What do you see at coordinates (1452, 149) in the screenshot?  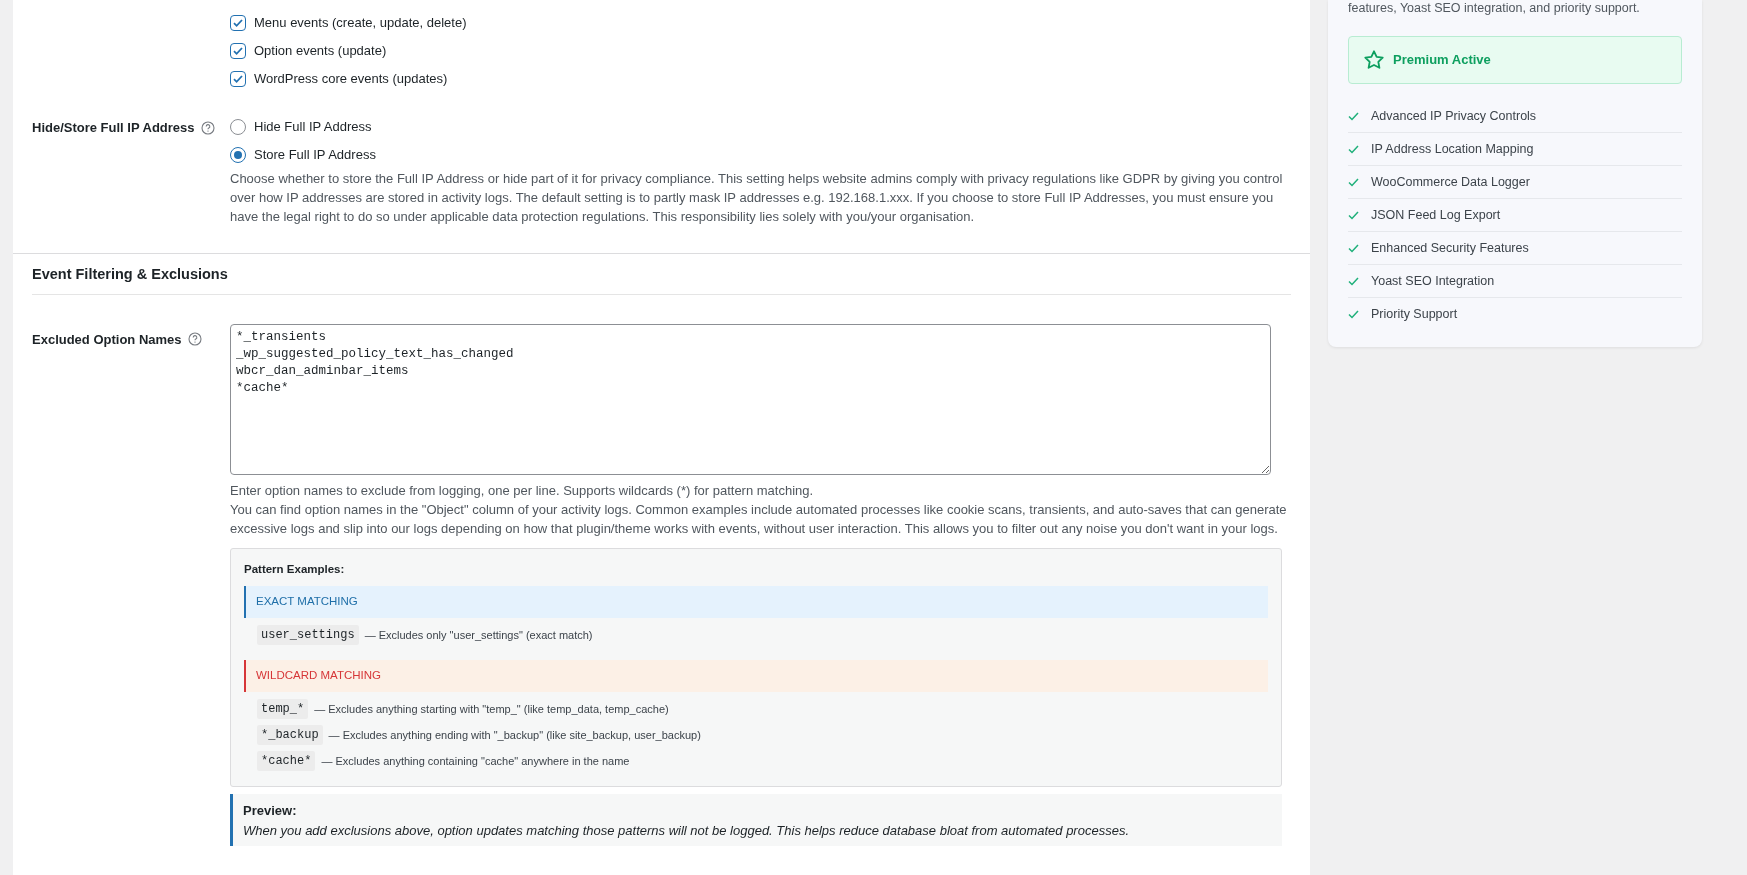 I see `feature-item: IP Address Location Mapping` at bounding box center [1452, 149].